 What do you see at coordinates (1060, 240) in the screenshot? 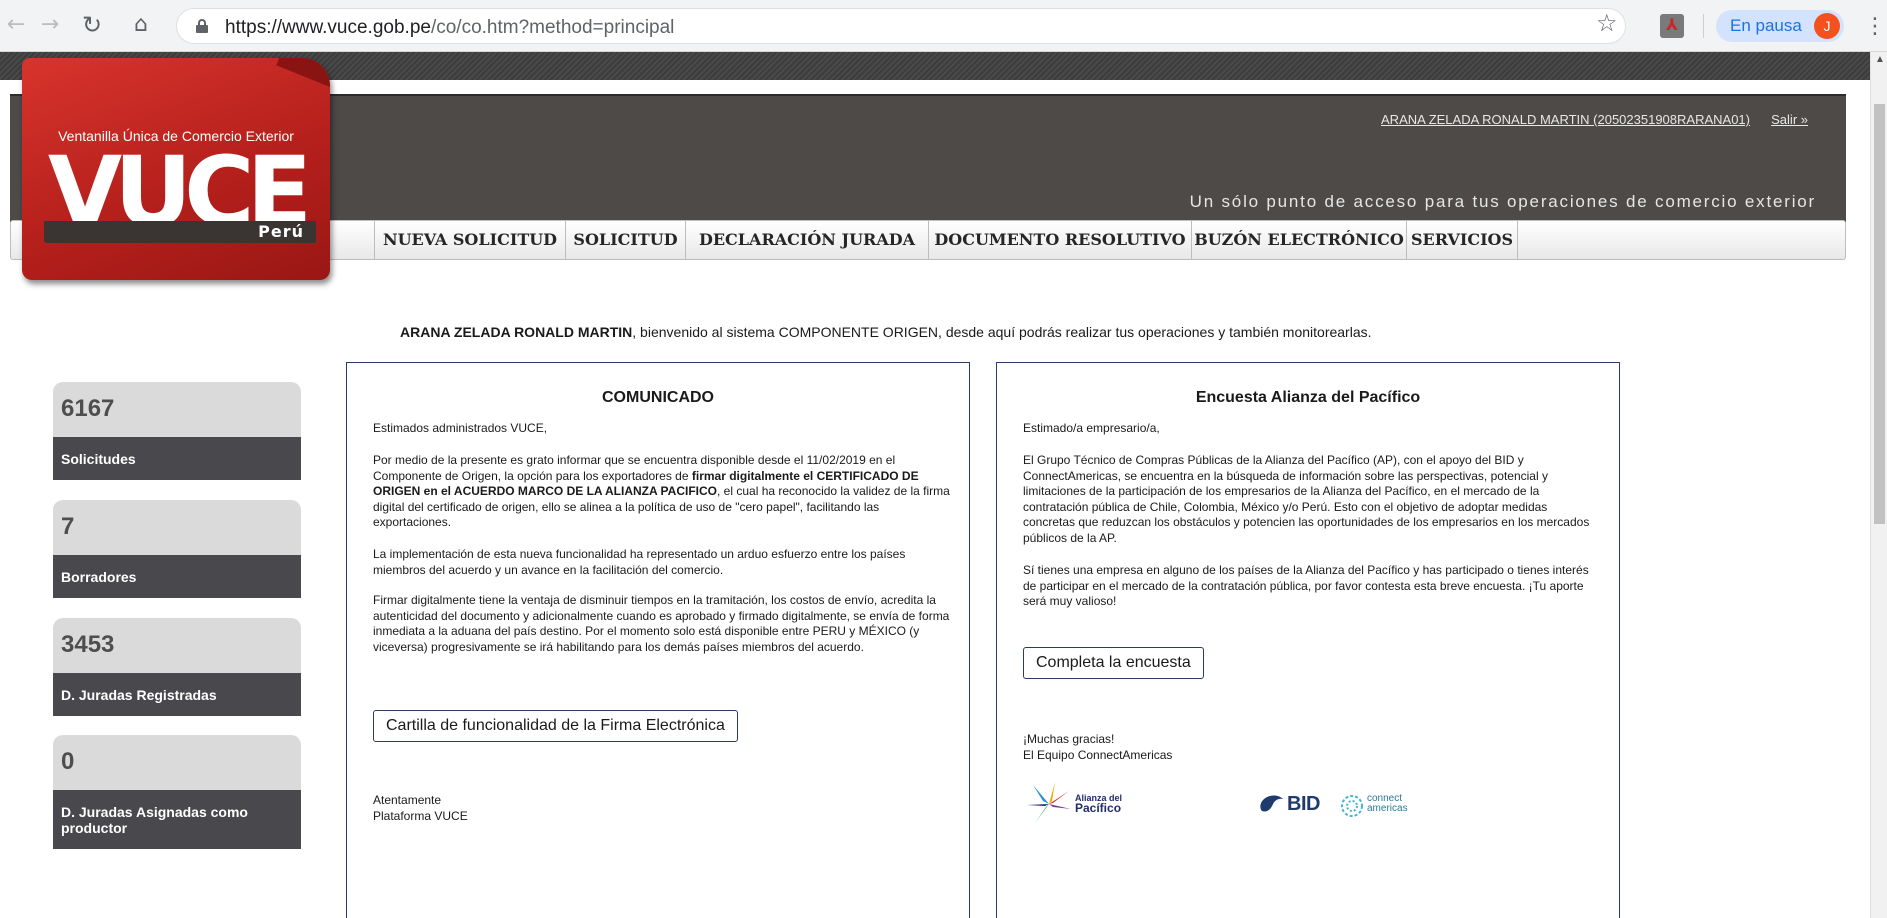
I see `menu-item-documento-resolutivo: DOCUMENTO RESOLUTIVO` at bounding box center [1060, 240].